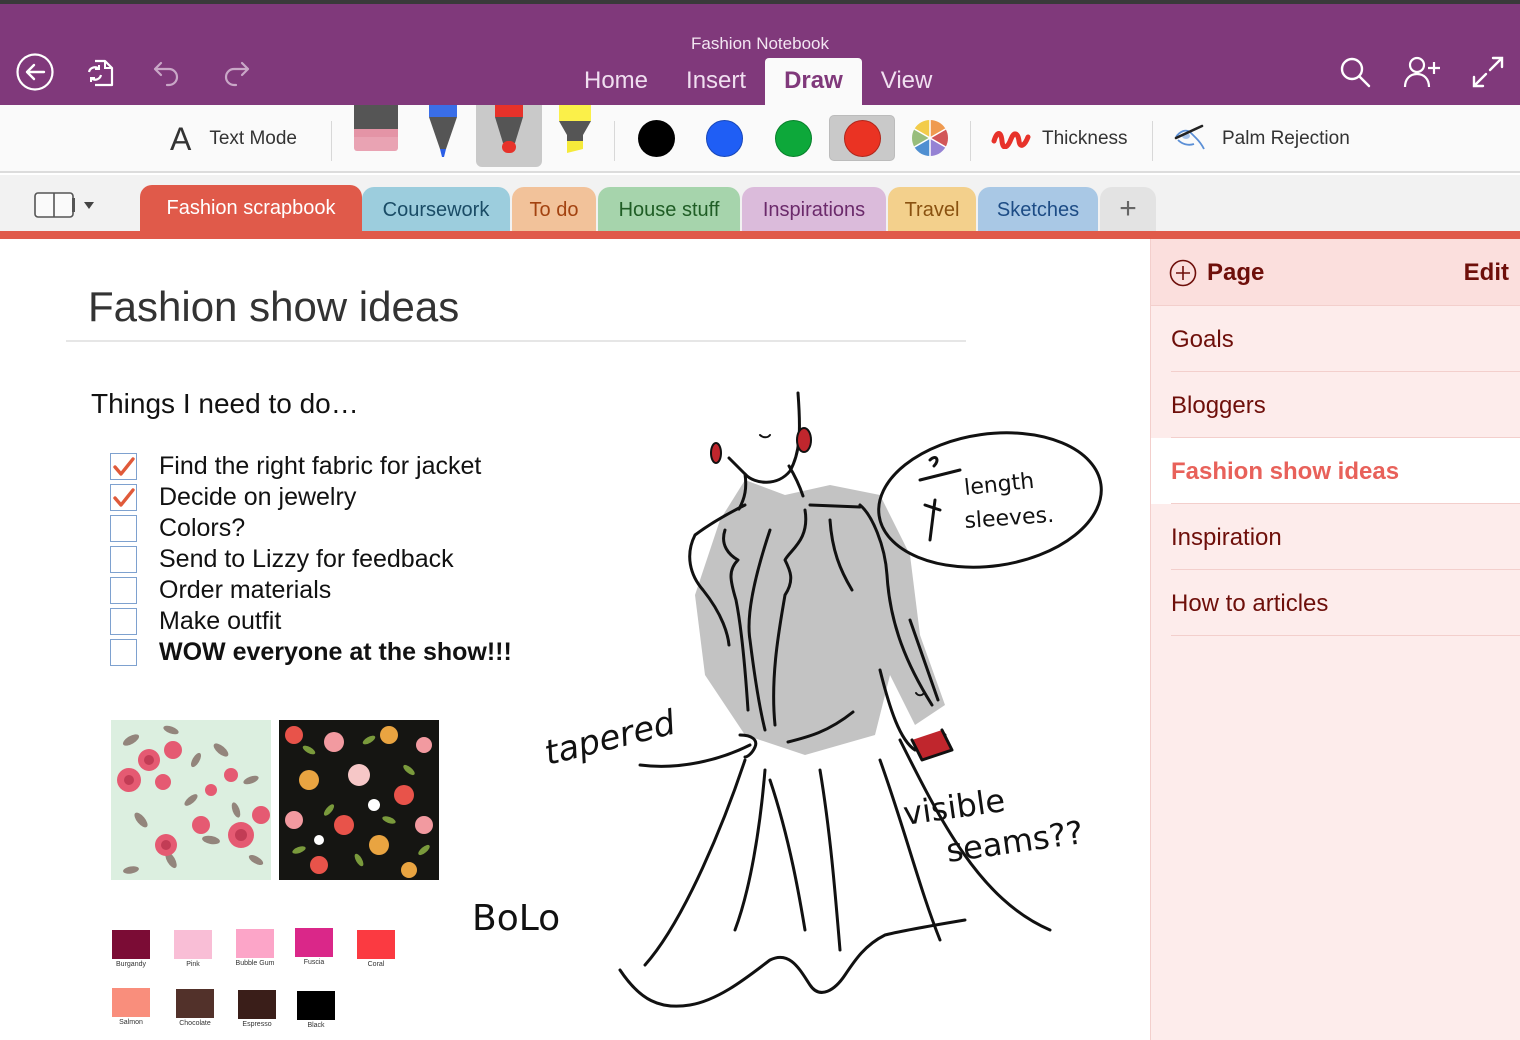 This screenshot has width=1520, height=1040. I want to click on tab-view: View, so click(907, 81).